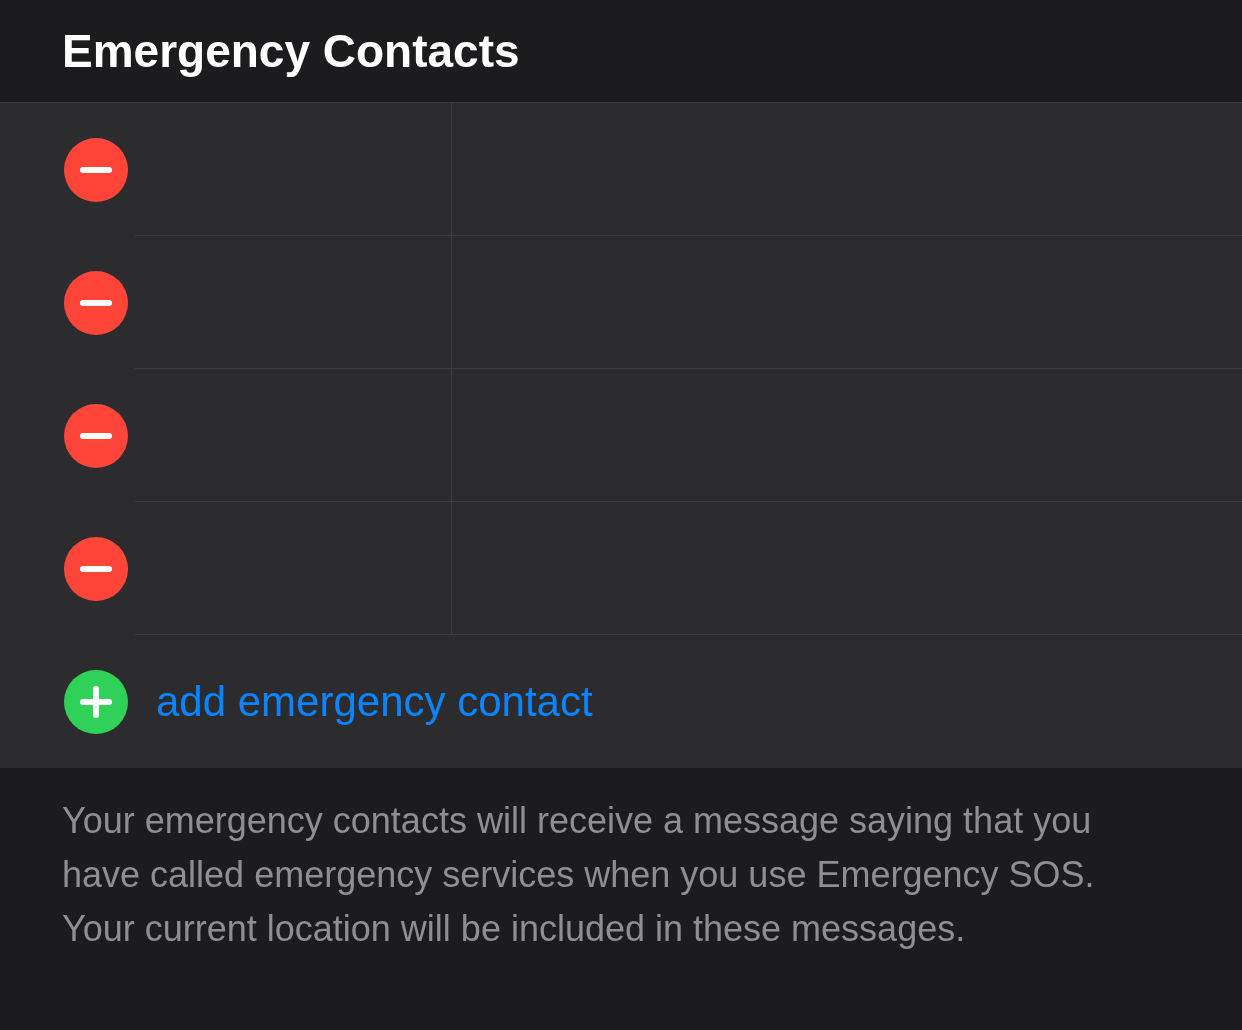 The width and height of the screenshot is (1242, 1030). I want to click on footer-note: Your emergency contacts will receive a message saying that you have called emergency services when you use Emergency SOS. Your current location will be included in these messages., so click(578, 875).